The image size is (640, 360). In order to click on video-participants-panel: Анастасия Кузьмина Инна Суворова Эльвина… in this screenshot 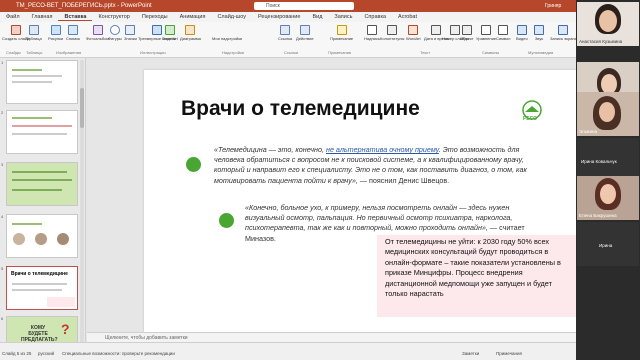, I will do `click(608, 180)`.